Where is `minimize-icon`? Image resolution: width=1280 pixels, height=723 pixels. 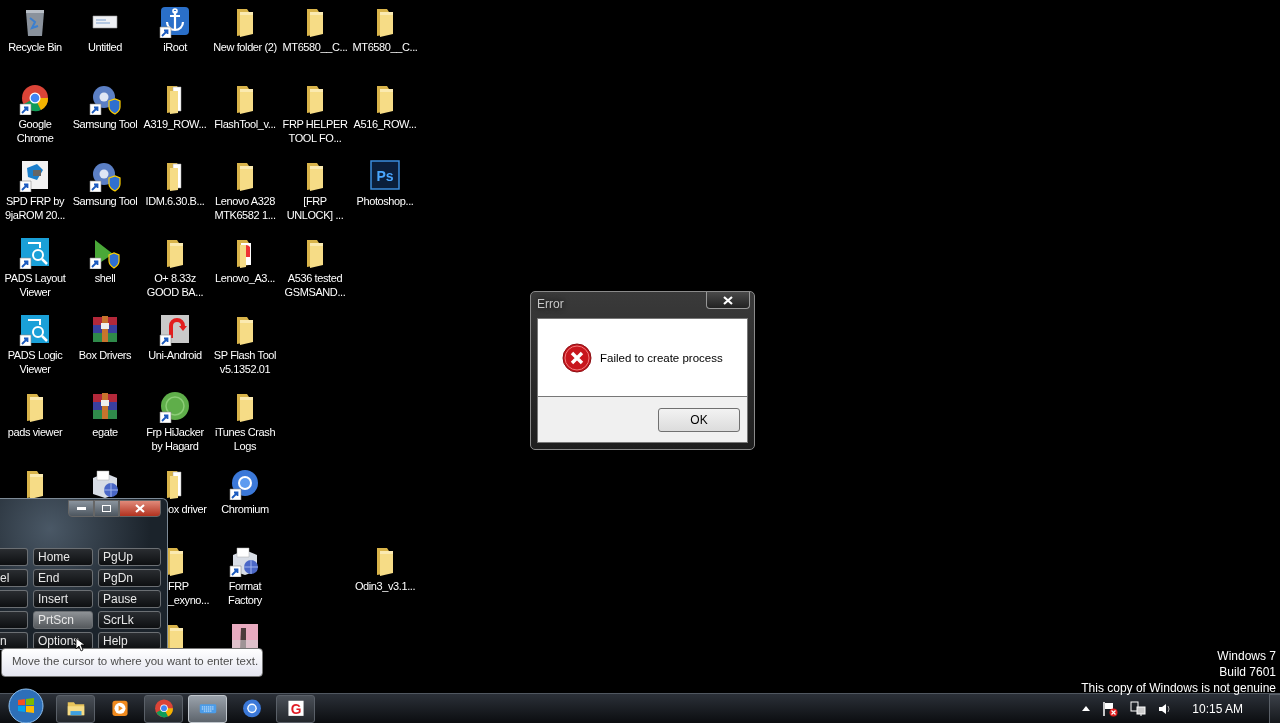
minimize-icon is located at coordinates (81, 508).